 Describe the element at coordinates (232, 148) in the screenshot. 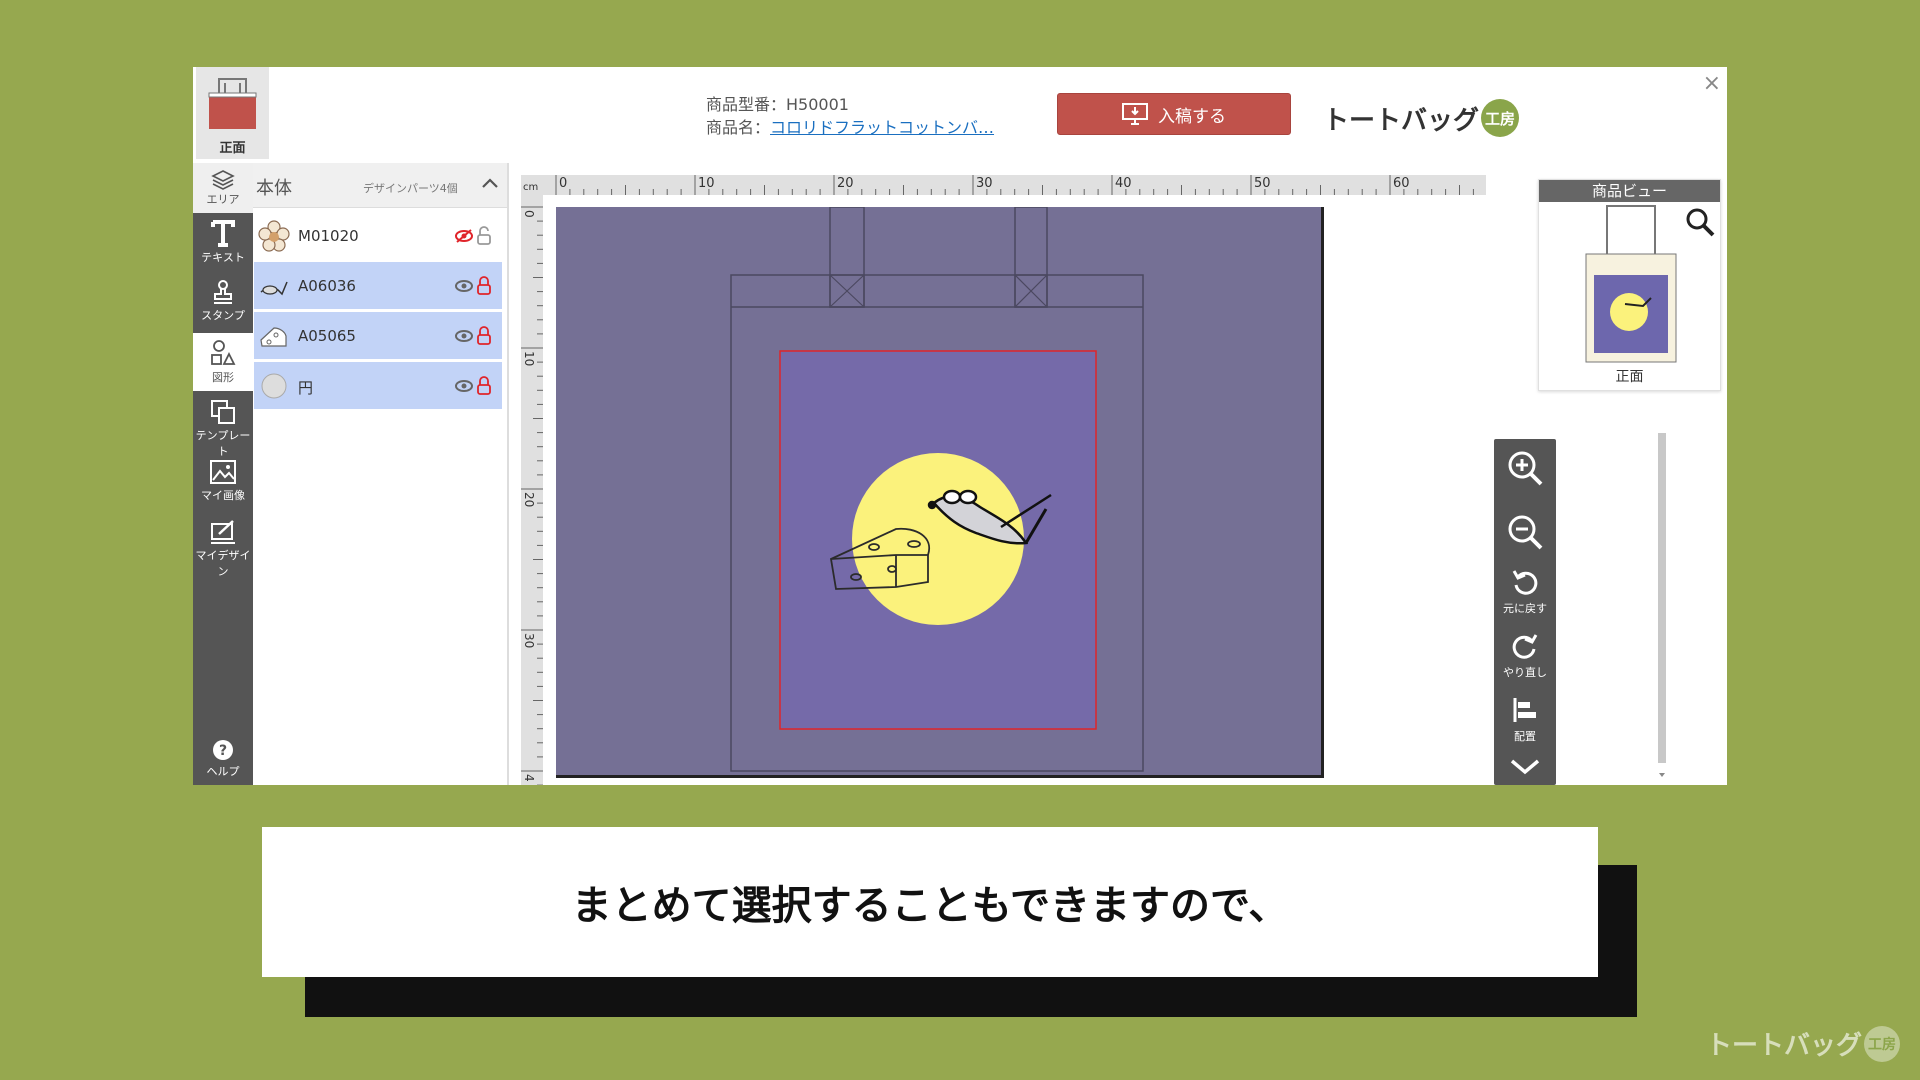

I see `face-tab-label: 正面` at that location.